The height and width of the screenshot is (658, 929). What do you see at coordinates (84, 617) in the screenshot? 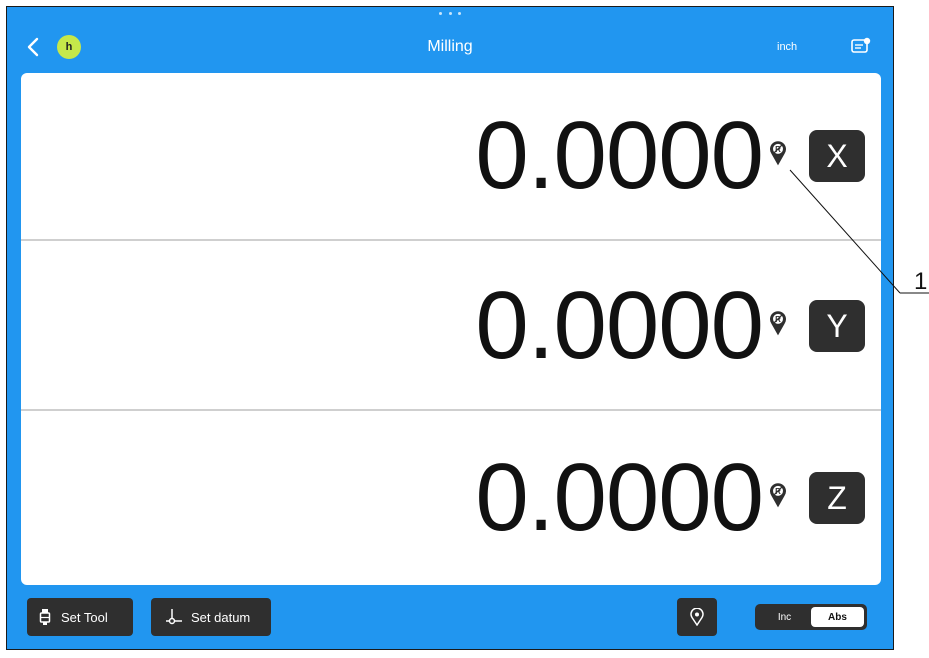
I see `set-tool-label: Set Tool` at bounding box center [84, 617].